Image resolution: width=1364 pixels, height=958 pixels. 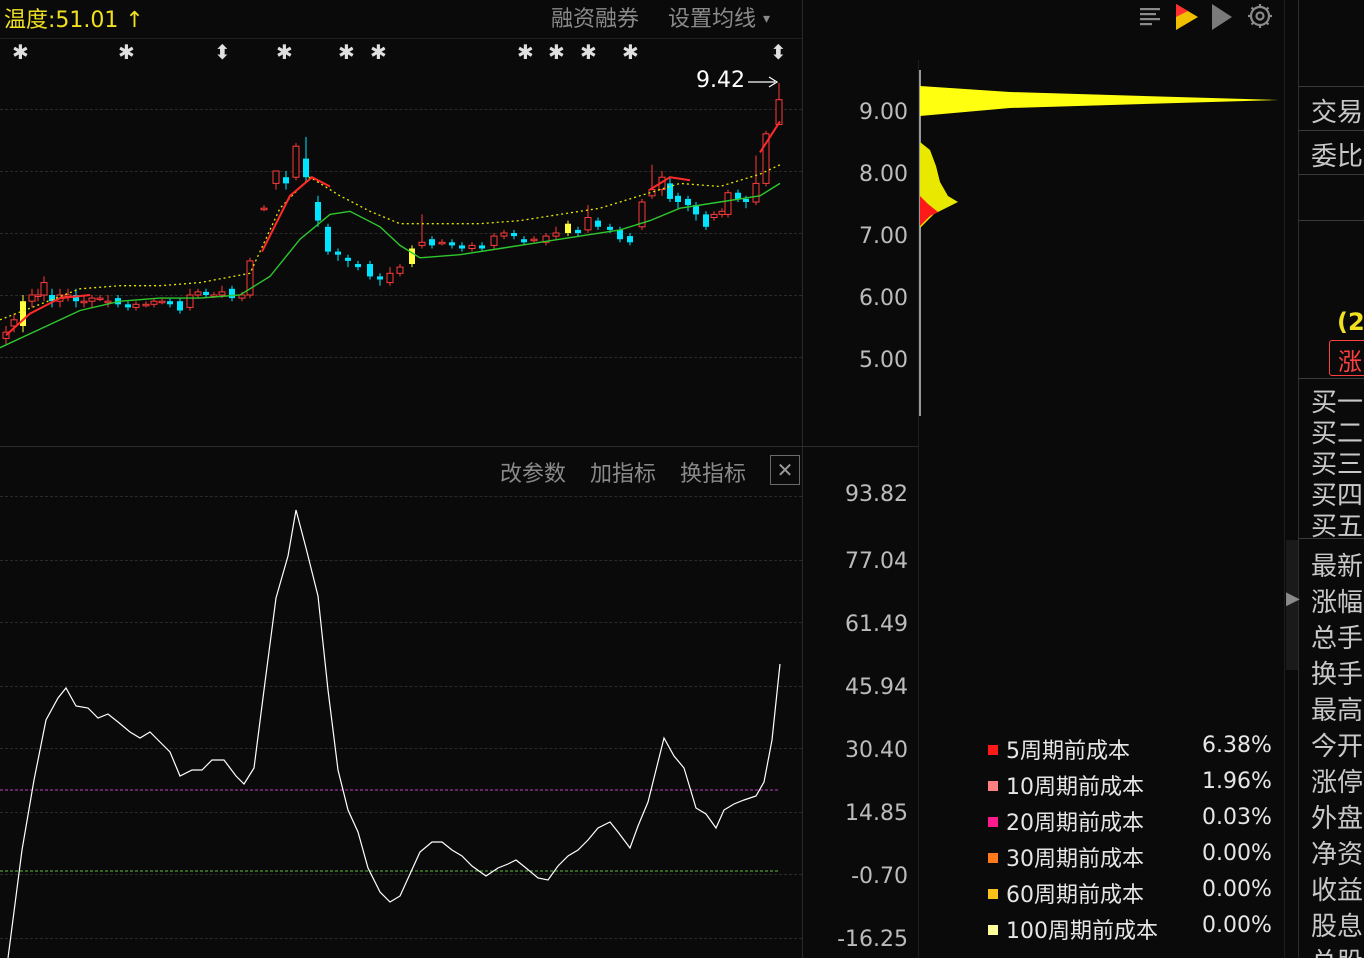 I want to click on indicator-tick: 77.04, so click(x=876, y=561).